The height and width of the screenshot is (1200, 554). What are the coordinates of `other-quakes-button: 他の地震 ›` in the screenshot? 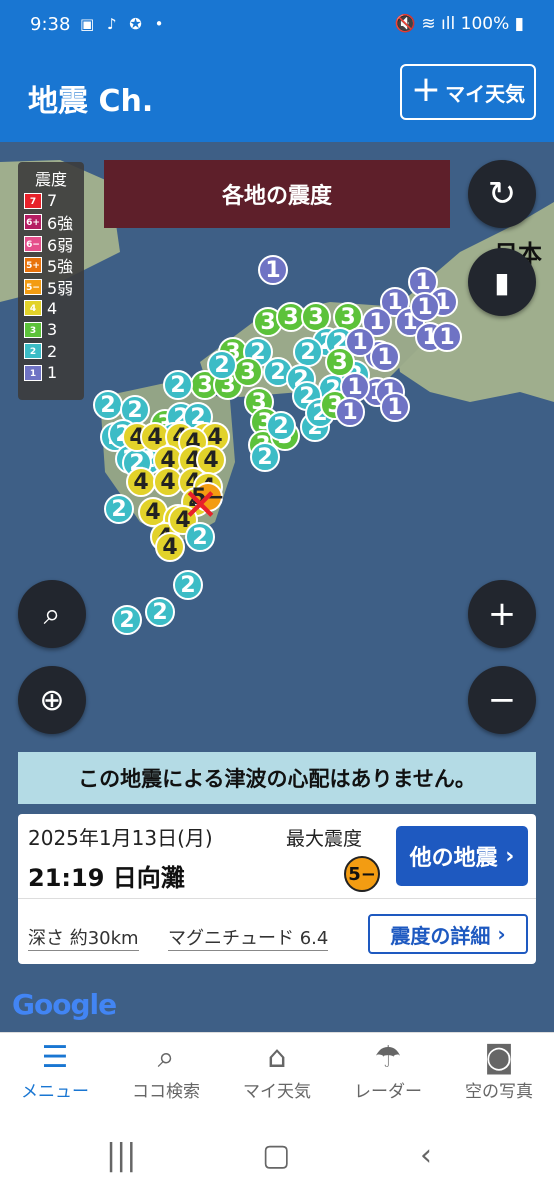 It's located at (462, 856).